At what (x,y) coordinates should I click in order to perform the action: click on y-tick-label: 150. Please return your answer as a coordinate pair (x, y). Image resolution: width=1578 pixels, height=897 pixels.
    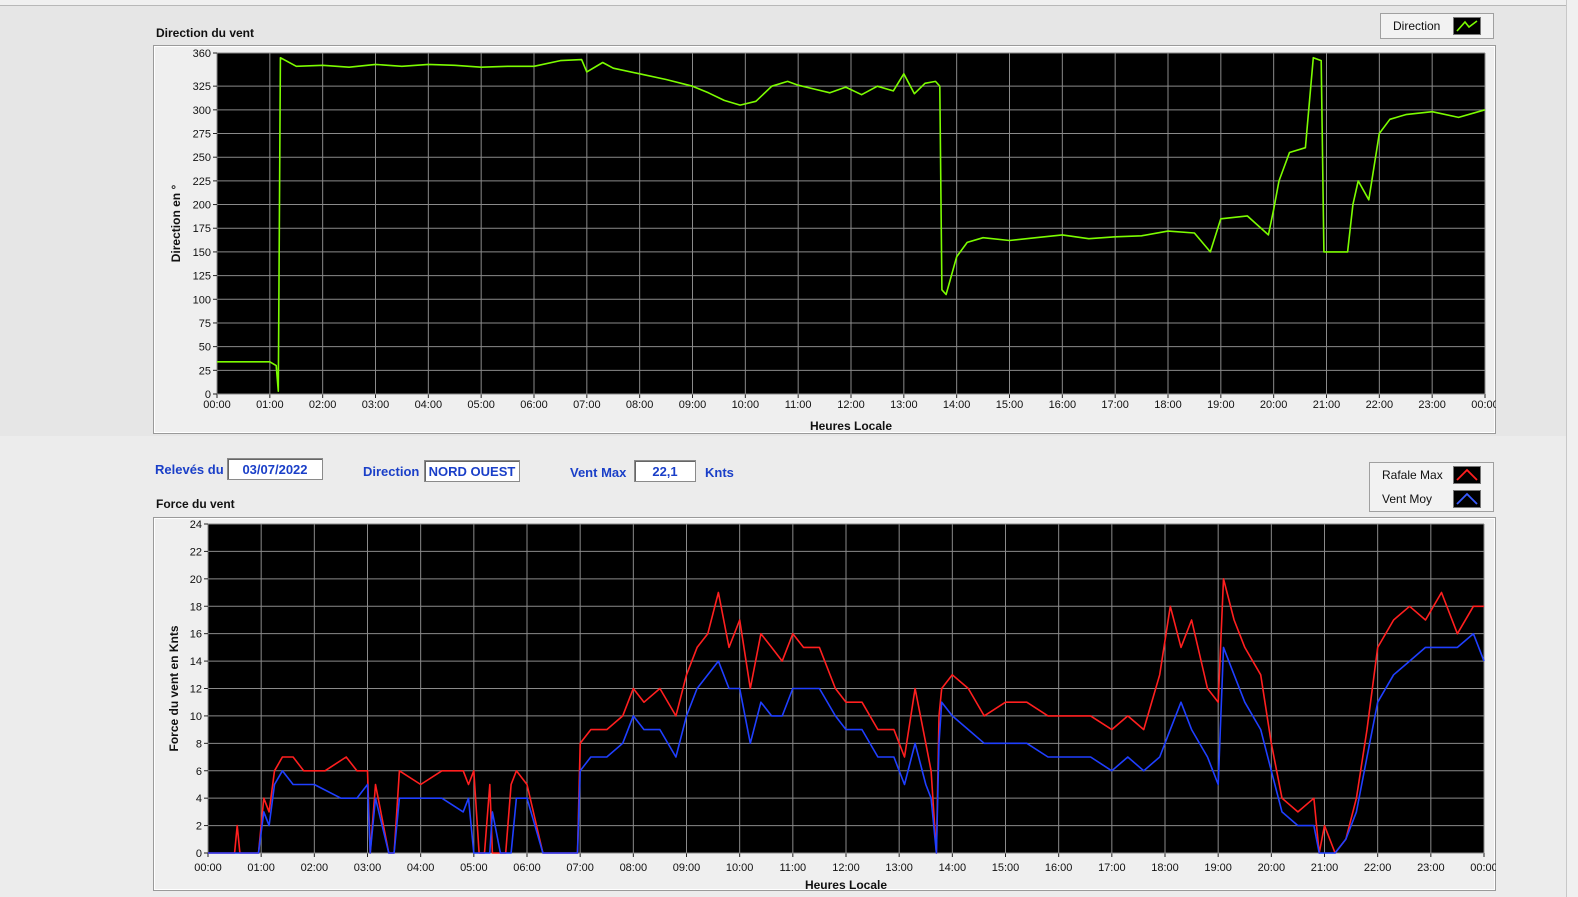
    Looking at the image, I should click on (202, 253).